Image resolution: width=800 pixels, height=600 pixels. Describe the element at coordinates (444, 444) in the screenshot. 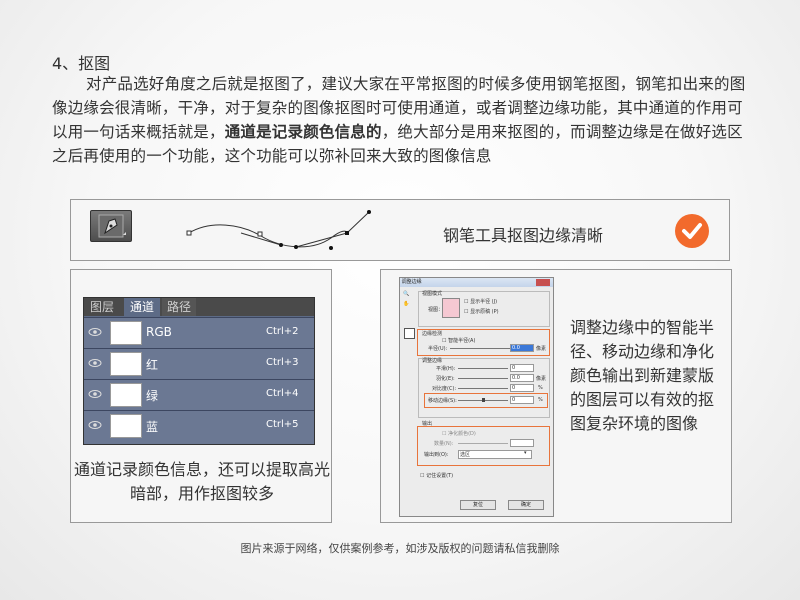

I see `amount-label: 数量(N):` at that location.